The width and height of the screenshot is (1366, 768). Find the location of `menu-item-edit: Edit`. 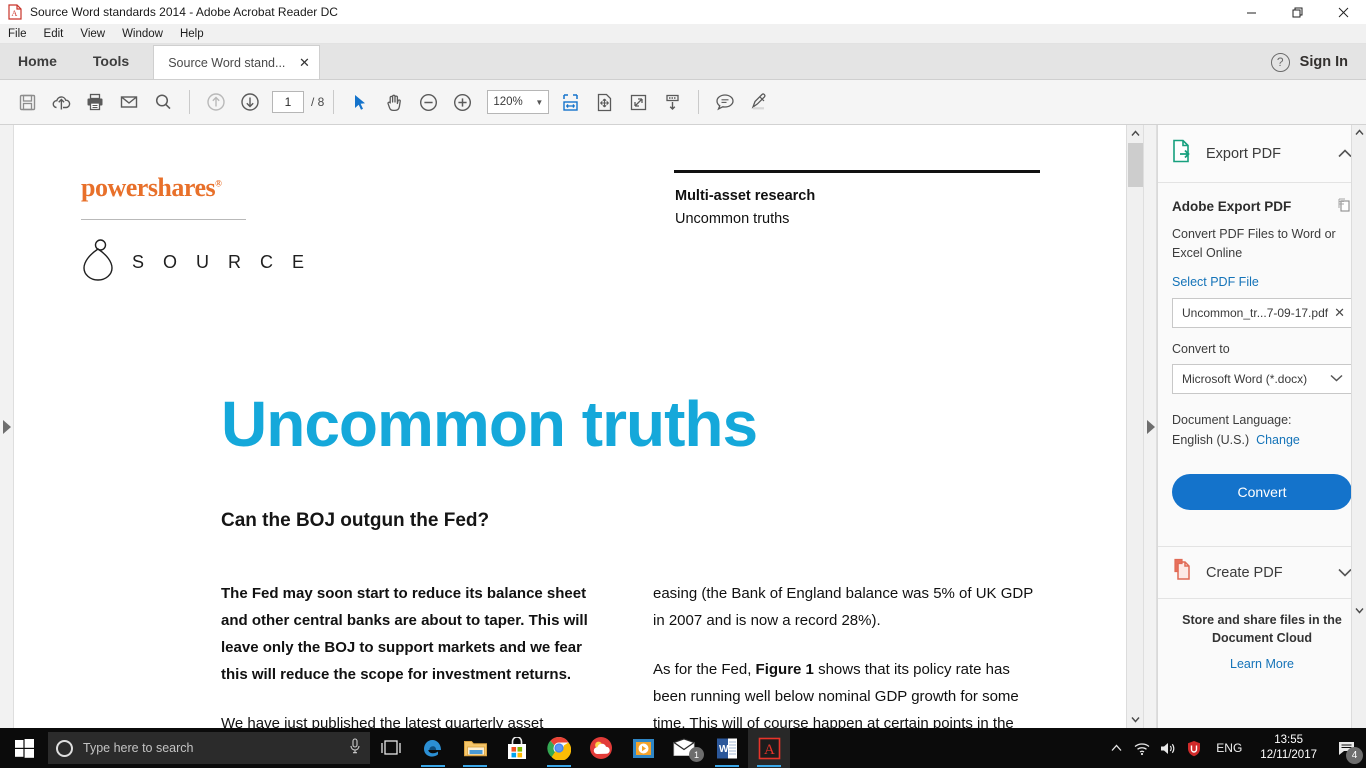

menu-item-edit: Edit is located at coordinates (54, 34).